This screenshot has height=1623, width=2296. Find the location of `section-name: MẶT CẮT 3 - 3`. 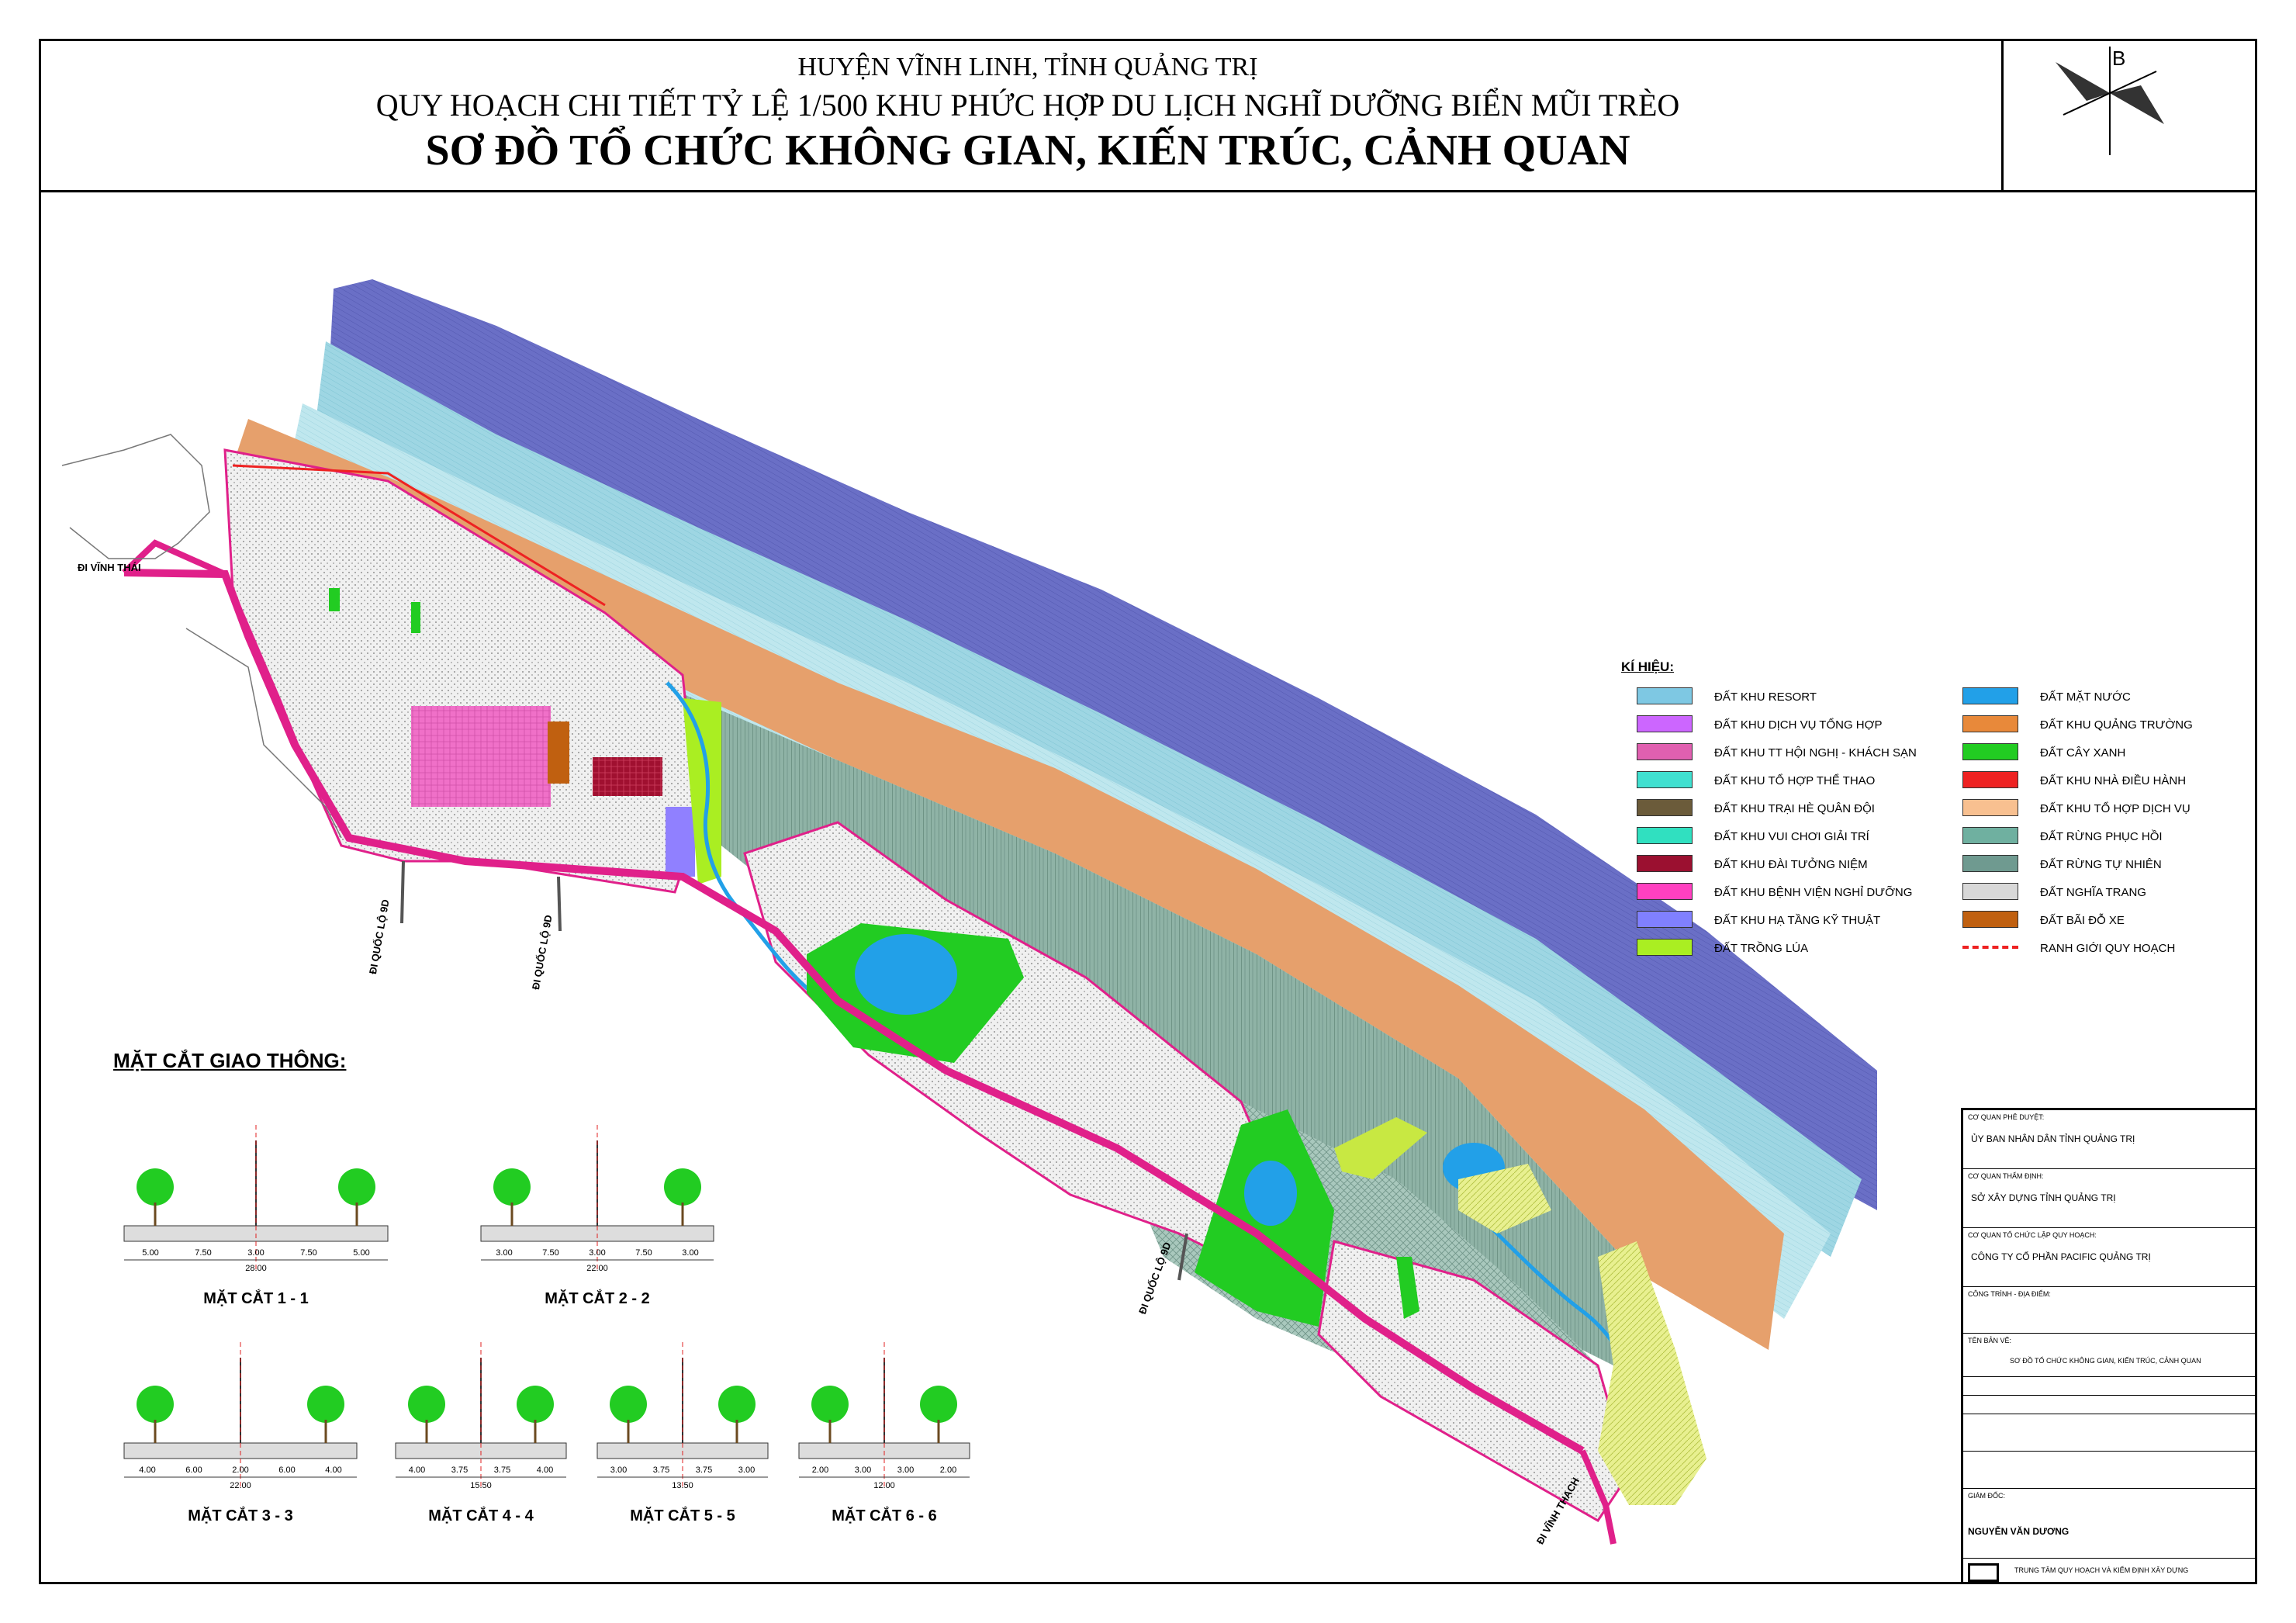

section-name: MẶT CẮT 3 - 3 is located at coordinates (240, 1515).